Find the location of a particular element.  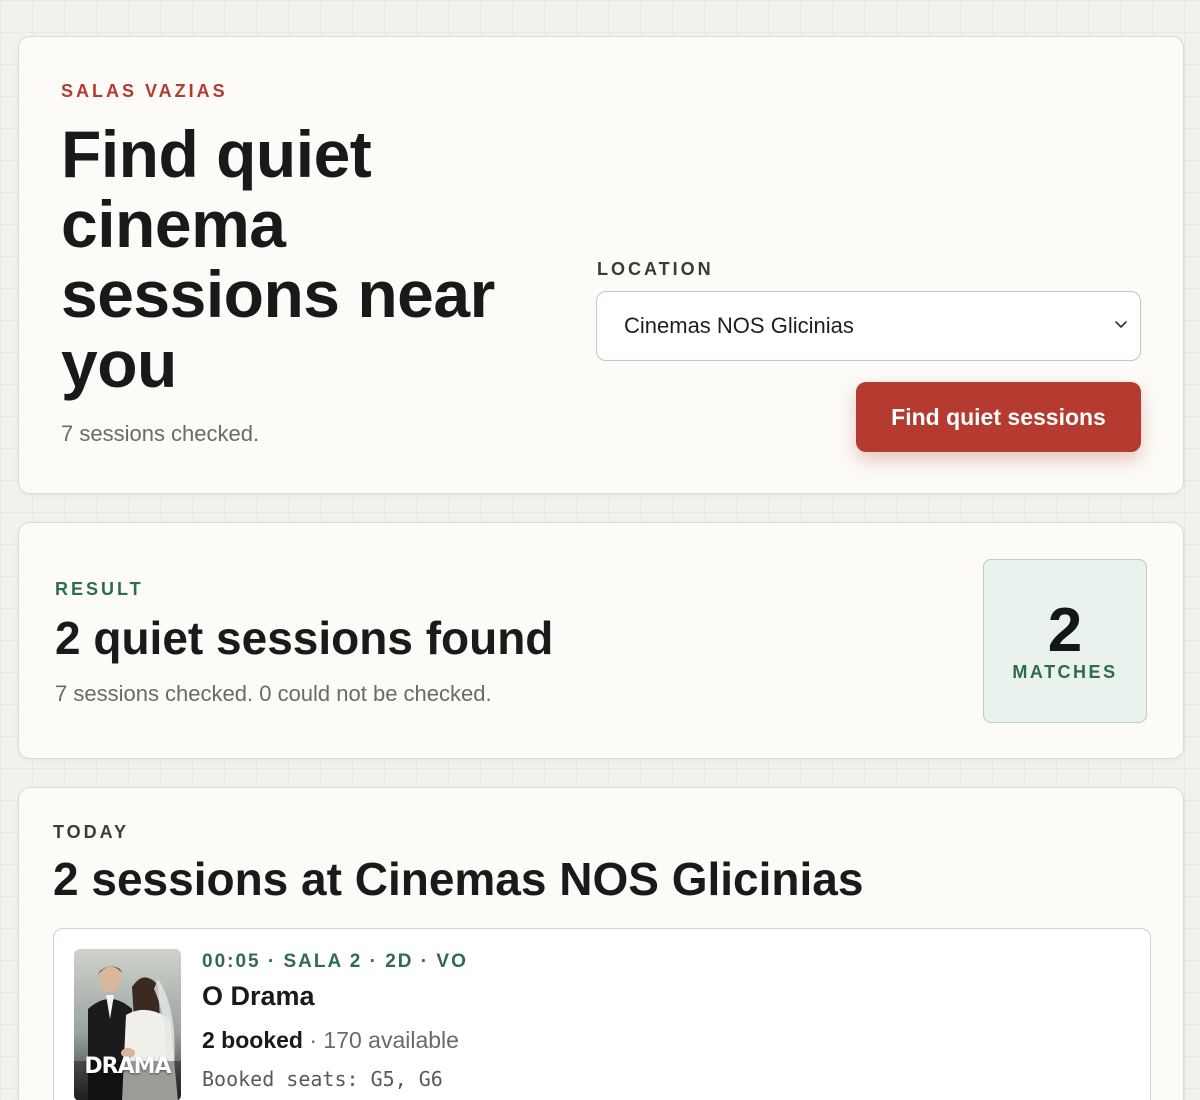

chevron-down-icon is located at coordinates (1121, 324).